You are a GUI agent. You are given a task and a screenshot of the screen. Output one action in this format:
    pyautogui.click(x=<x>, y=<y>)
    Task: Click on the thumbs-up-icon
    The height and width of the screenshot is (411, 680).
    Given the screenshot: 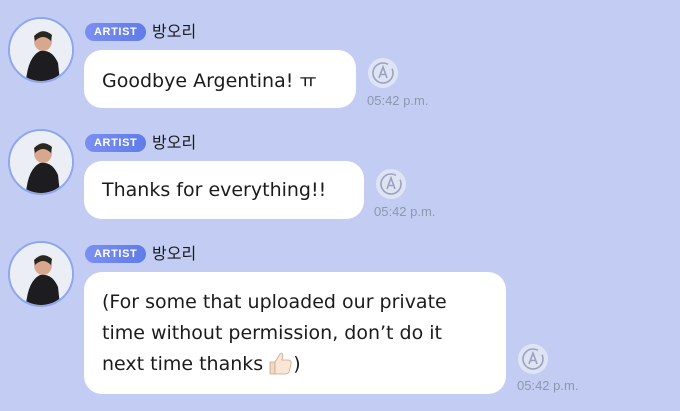 What is the action you would take?
    pyautogui.click(x=280, y=368)
    